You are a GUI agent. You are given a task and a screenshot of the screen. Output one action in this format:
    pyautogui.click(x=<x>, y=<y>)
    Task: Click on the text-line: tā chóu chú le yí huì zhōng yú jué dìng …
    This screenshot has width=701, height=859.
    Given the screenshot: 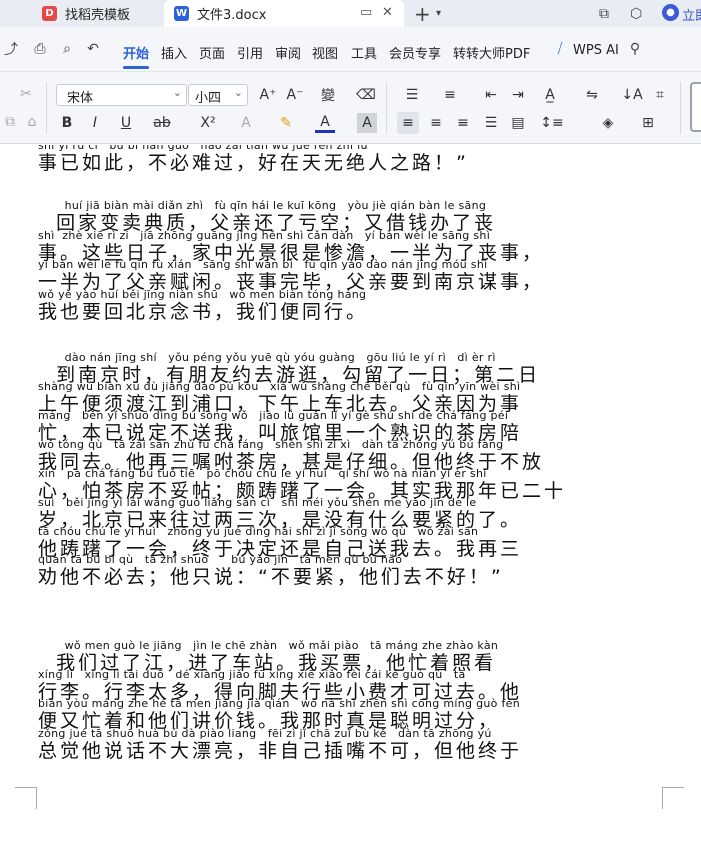 What is the action you would take?
    pyautogui.click(x=350, y=542)
    